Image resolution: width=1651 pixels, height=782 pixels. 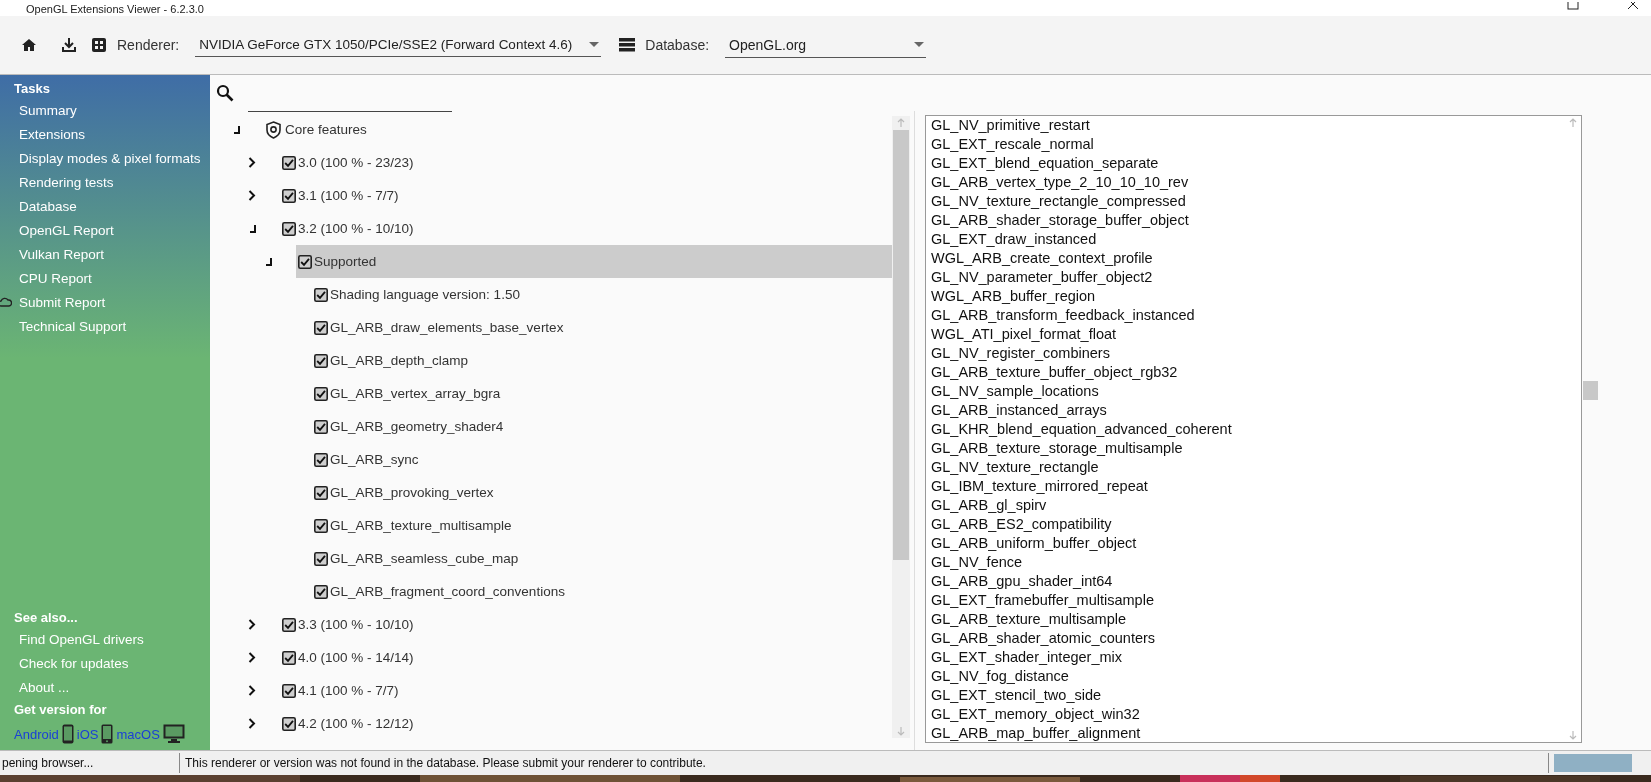 I want to click on sidebar-link: Display modes & pixel formats, so click(x=100, y=158).